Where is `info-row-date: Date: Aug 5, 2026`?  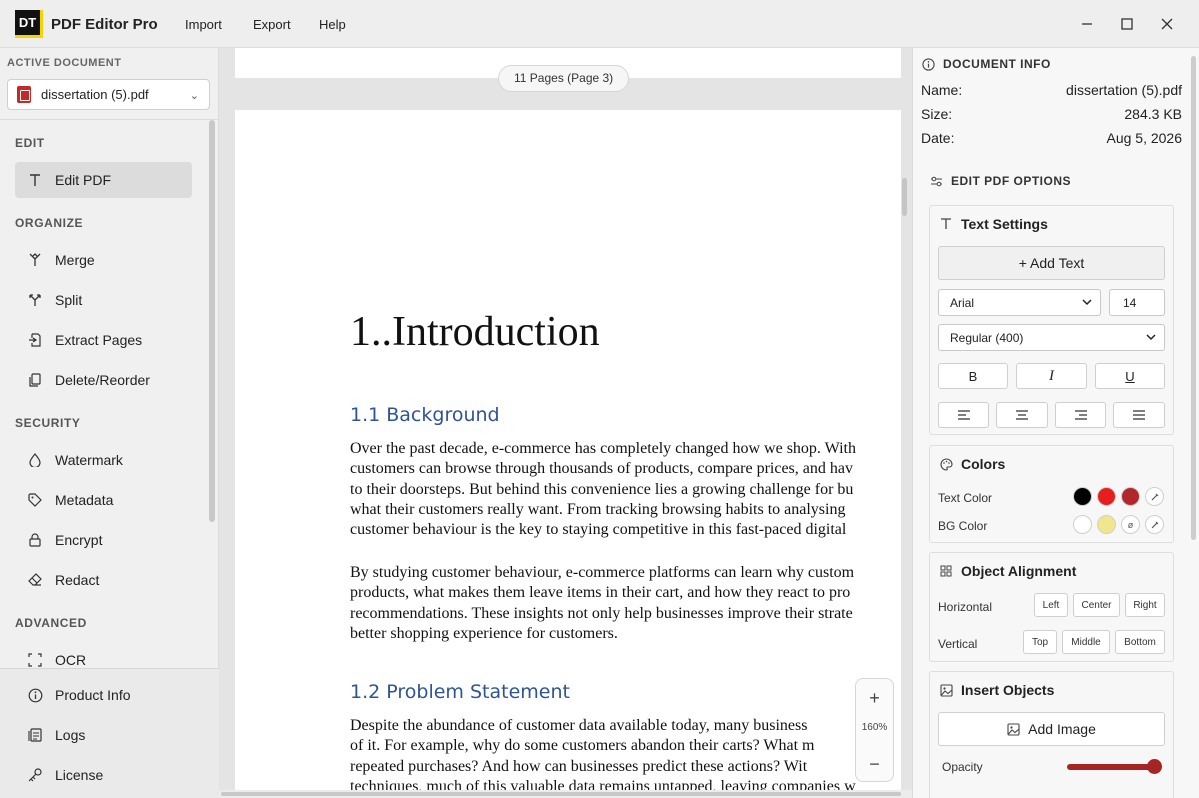
info-row-date: Date: Aug 5, 2026 is located at coordinates (1051, 138).